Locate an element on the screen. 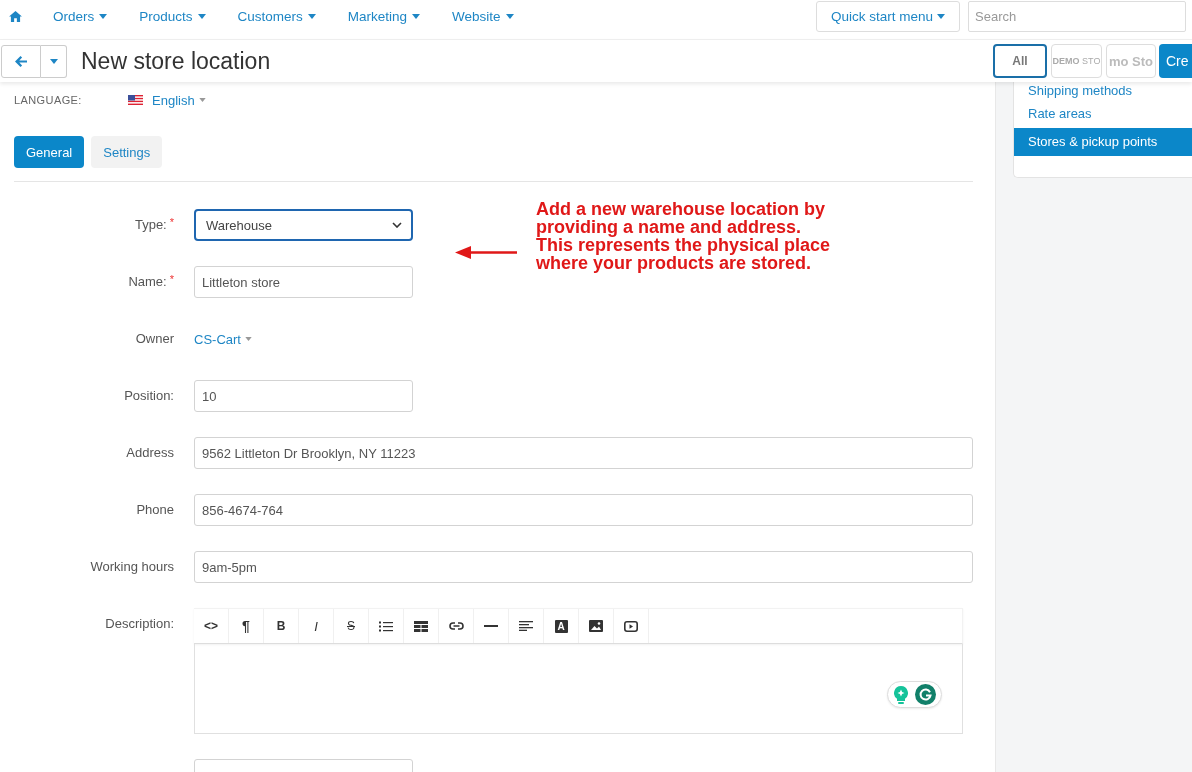  field-label: Description: is located at coordinates (139, 624).